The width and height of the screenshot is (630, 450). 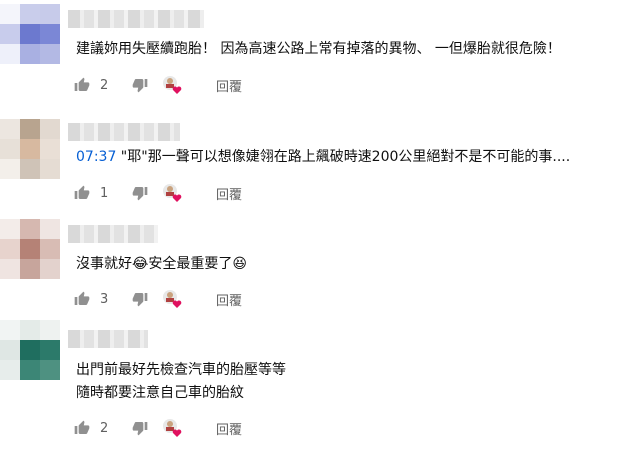 I want to click on like-count: 1, so click(x=104, y=193).